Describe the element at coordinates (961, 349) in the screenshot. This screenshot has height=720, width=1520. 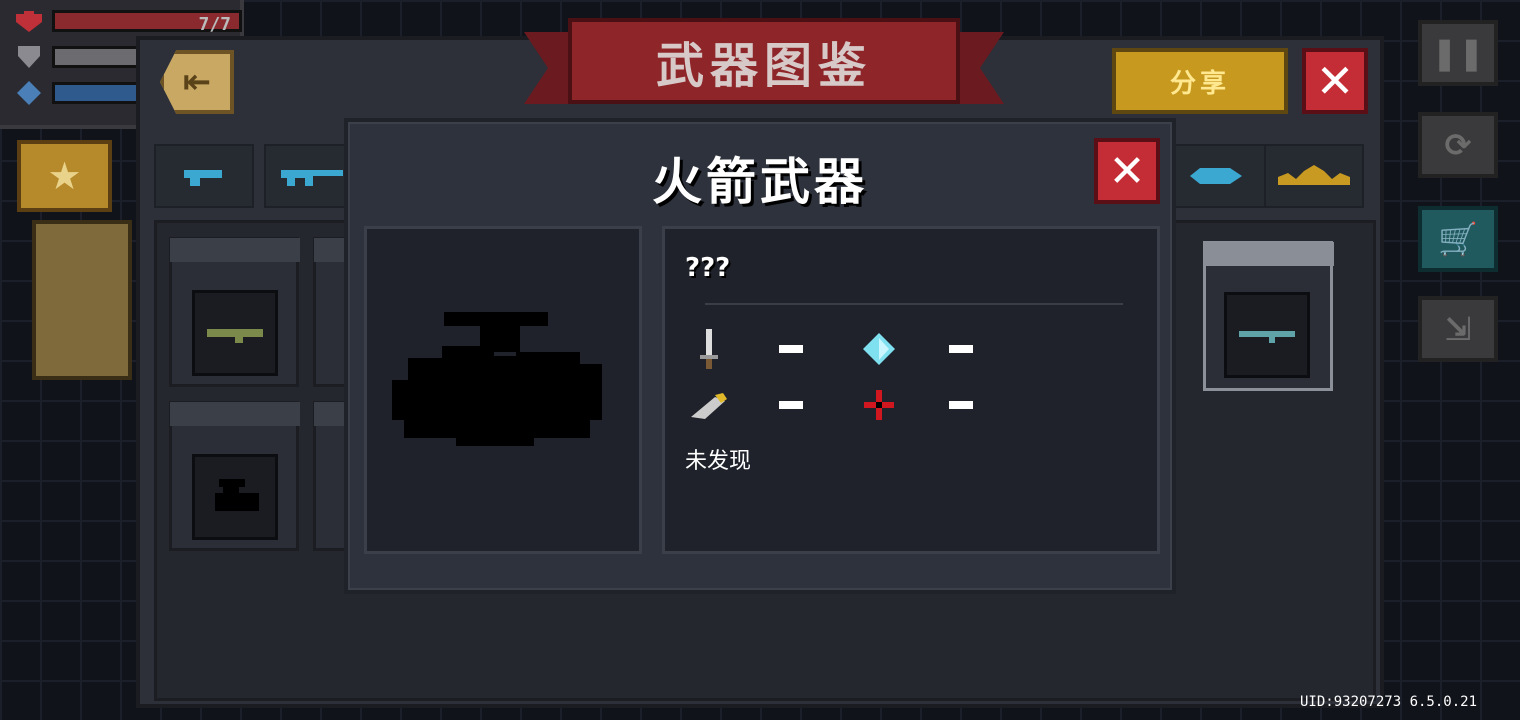
I see `energy-cost-value` at that location.